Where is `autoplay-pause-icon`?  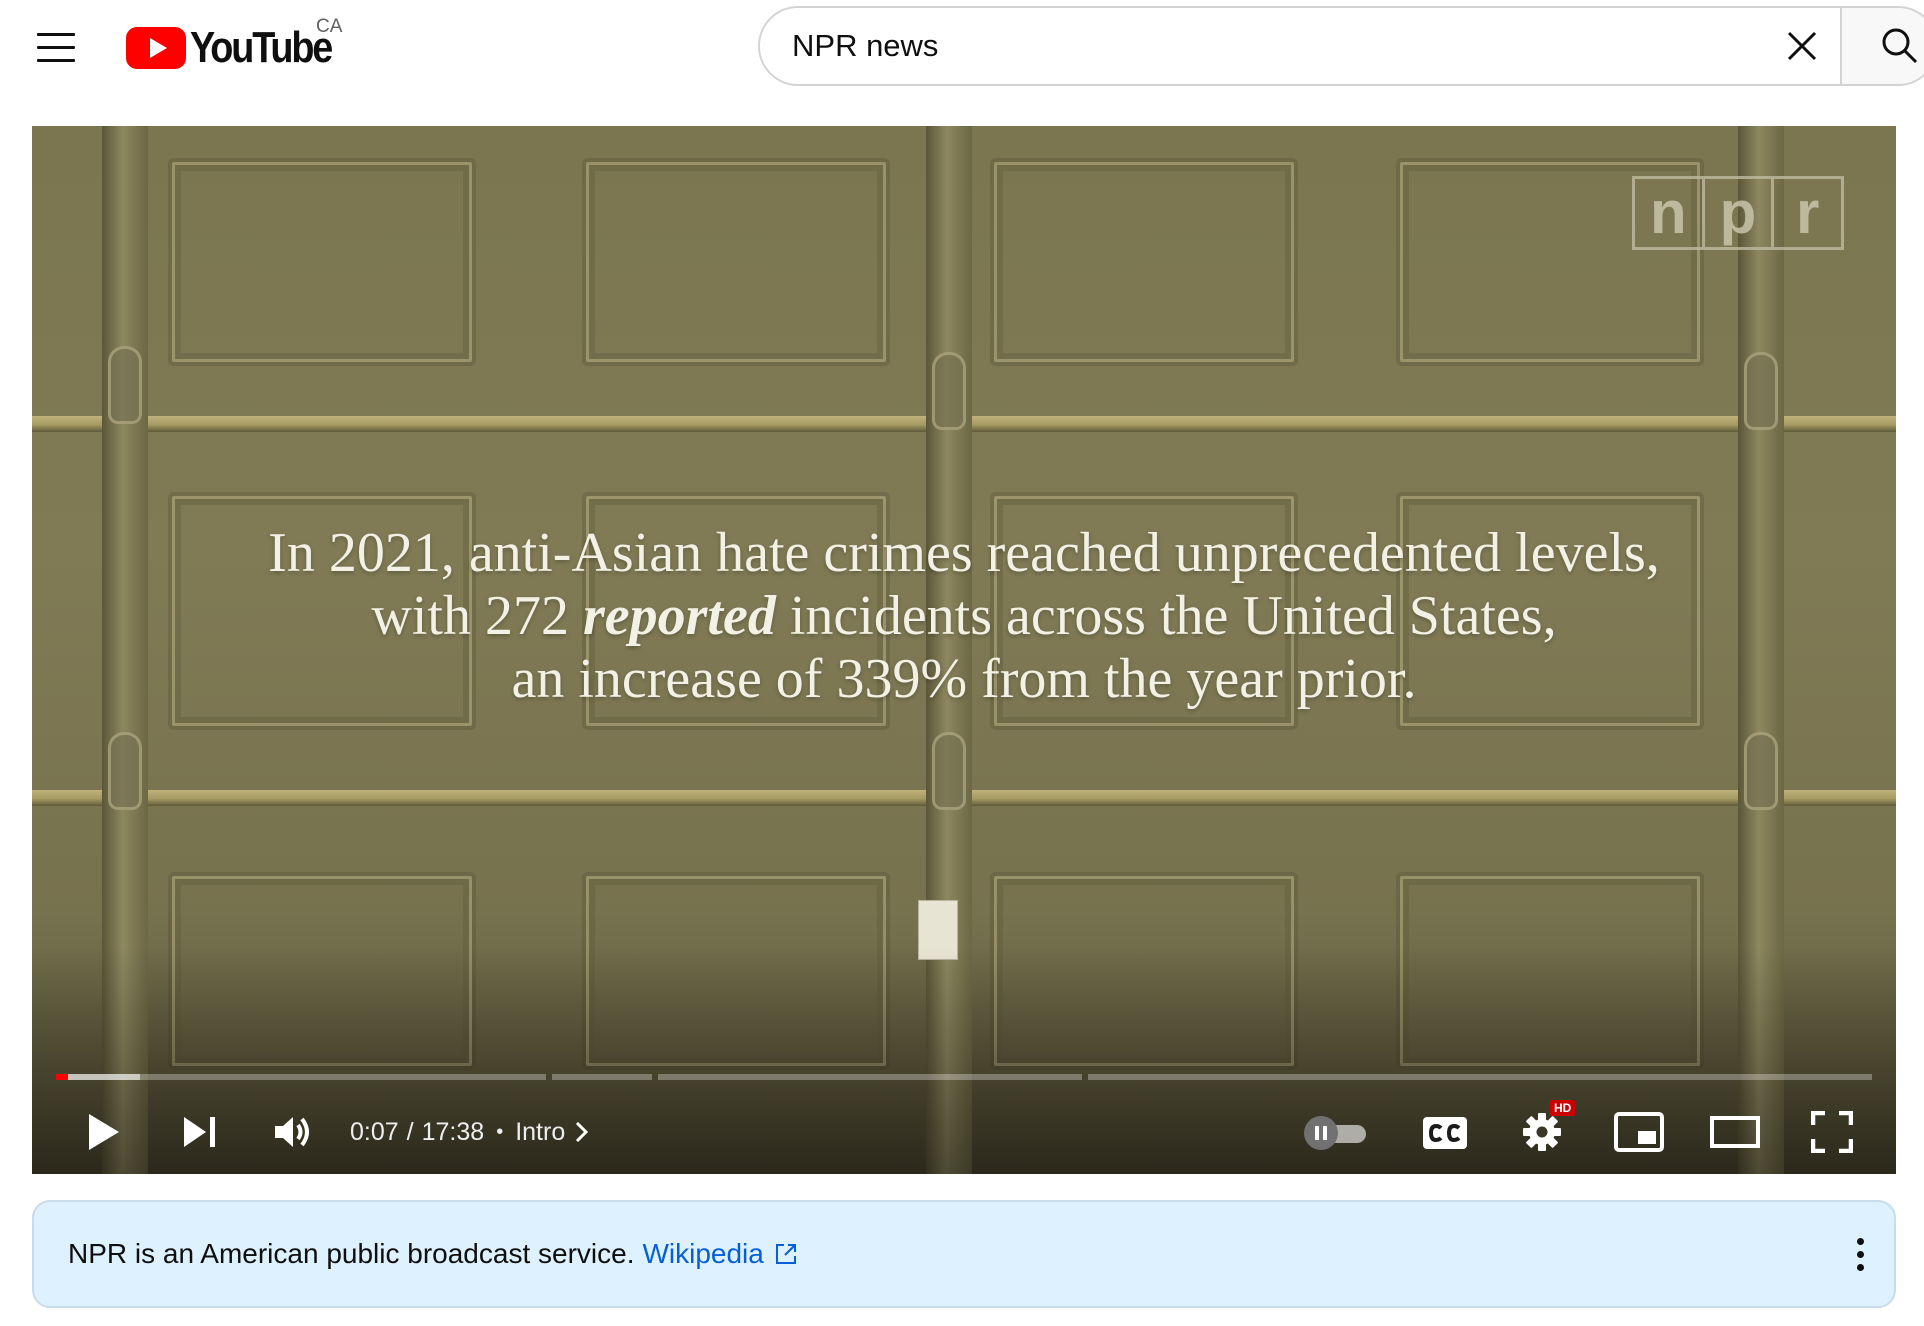
autoplay-pause-icon is located at coordinates (1321, 1133).